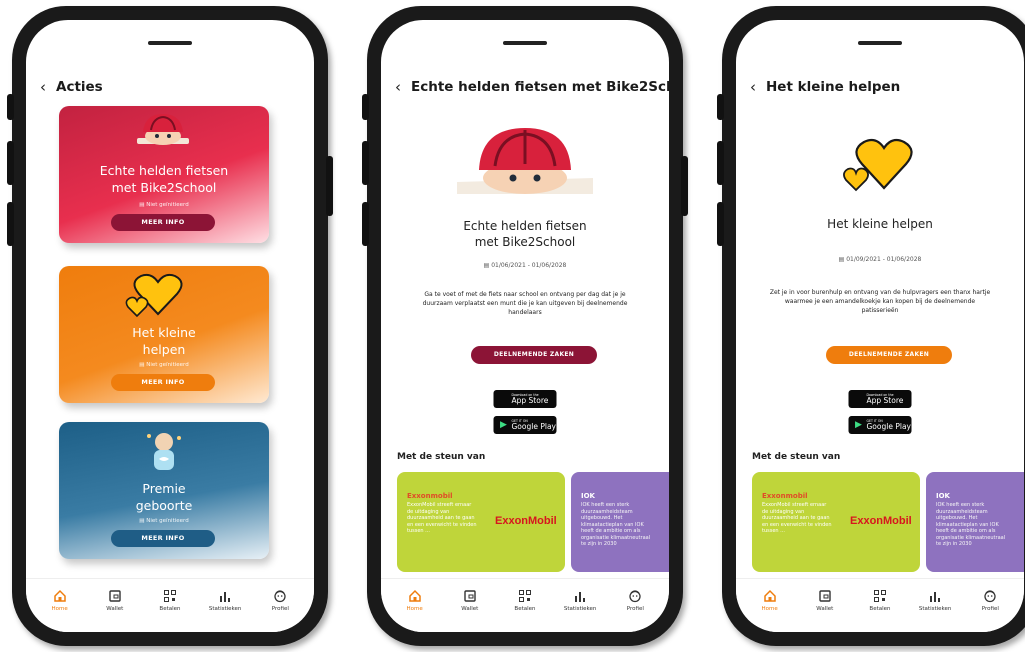  What do you see at coordinates (880, 259) in the screenshot?
I see `date-range: ▤ 01/09/2021 - 01/06/2028` at bounding box center [880, 259].